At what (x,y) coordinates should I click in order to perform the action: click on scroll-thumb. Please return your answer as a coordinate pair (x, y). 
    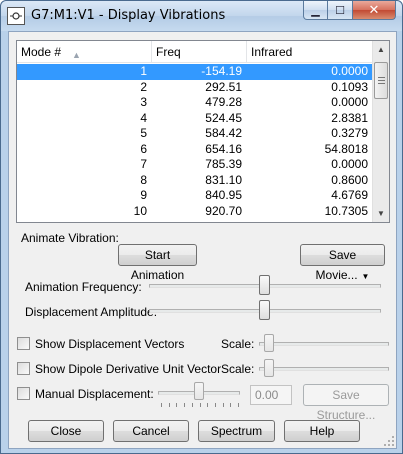
    Looking at the image, I should click on (381, 80).